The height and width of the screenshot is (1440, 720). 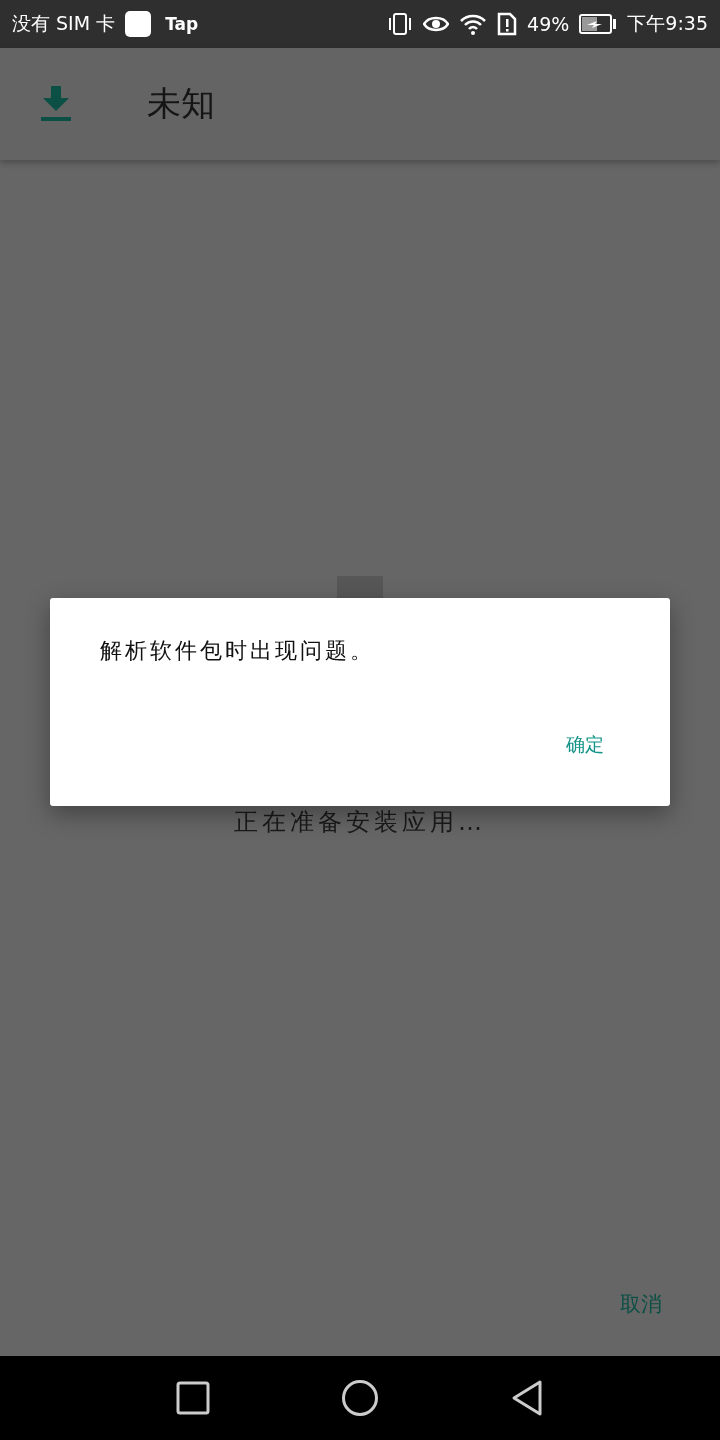 What do you see at coordinates (667, 23) in the screenshot?
I see `clock: 下午9:35` at bounding box center [667, 23].